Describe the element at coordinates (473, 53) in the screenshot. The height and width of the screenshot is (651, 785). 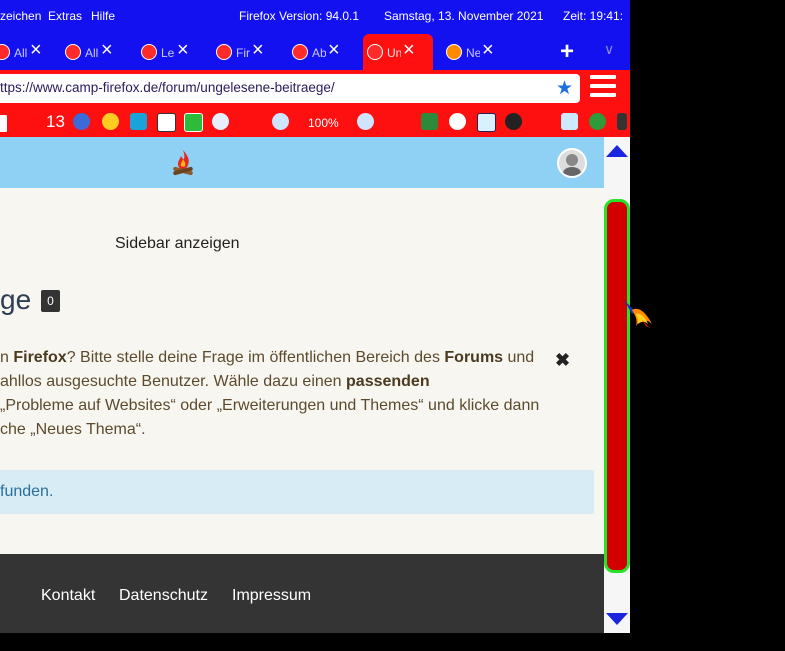
I see `tab-label: Ne` at that location.